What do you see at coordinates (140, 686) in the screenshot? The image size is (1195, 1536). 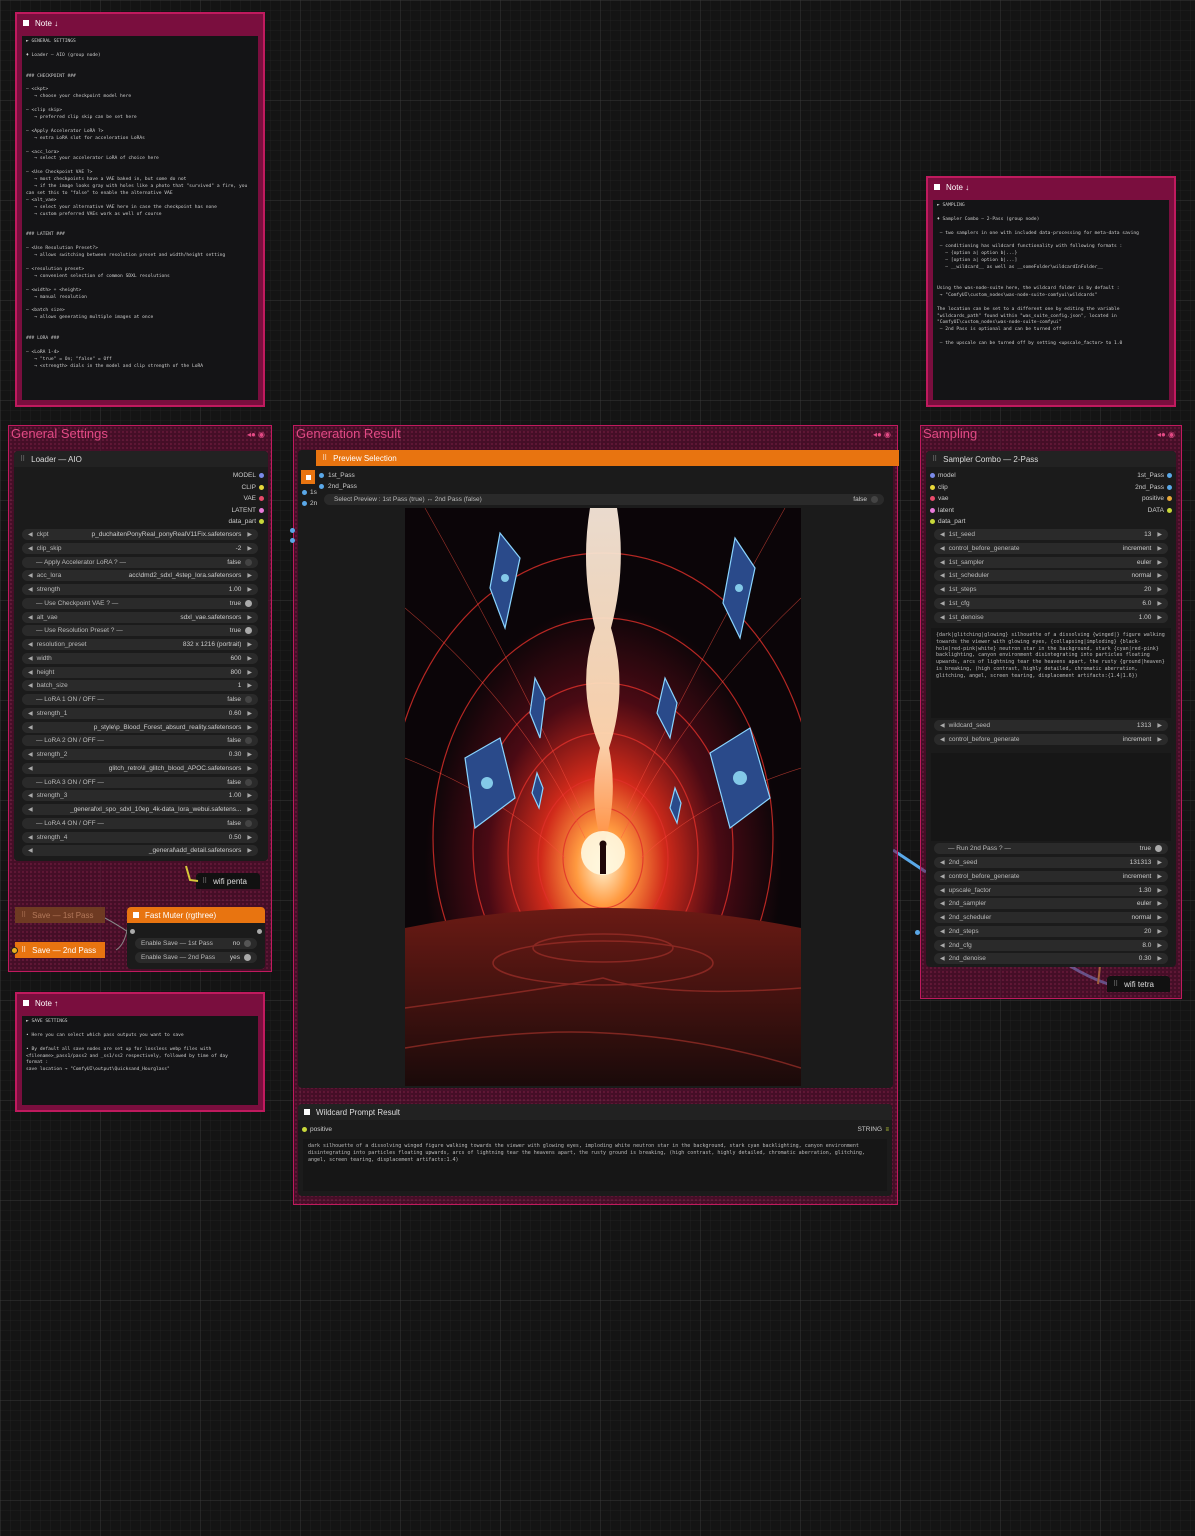 I see `widget-row: ◀ batch_size 1 ▶` at bounding box center [140, 686].